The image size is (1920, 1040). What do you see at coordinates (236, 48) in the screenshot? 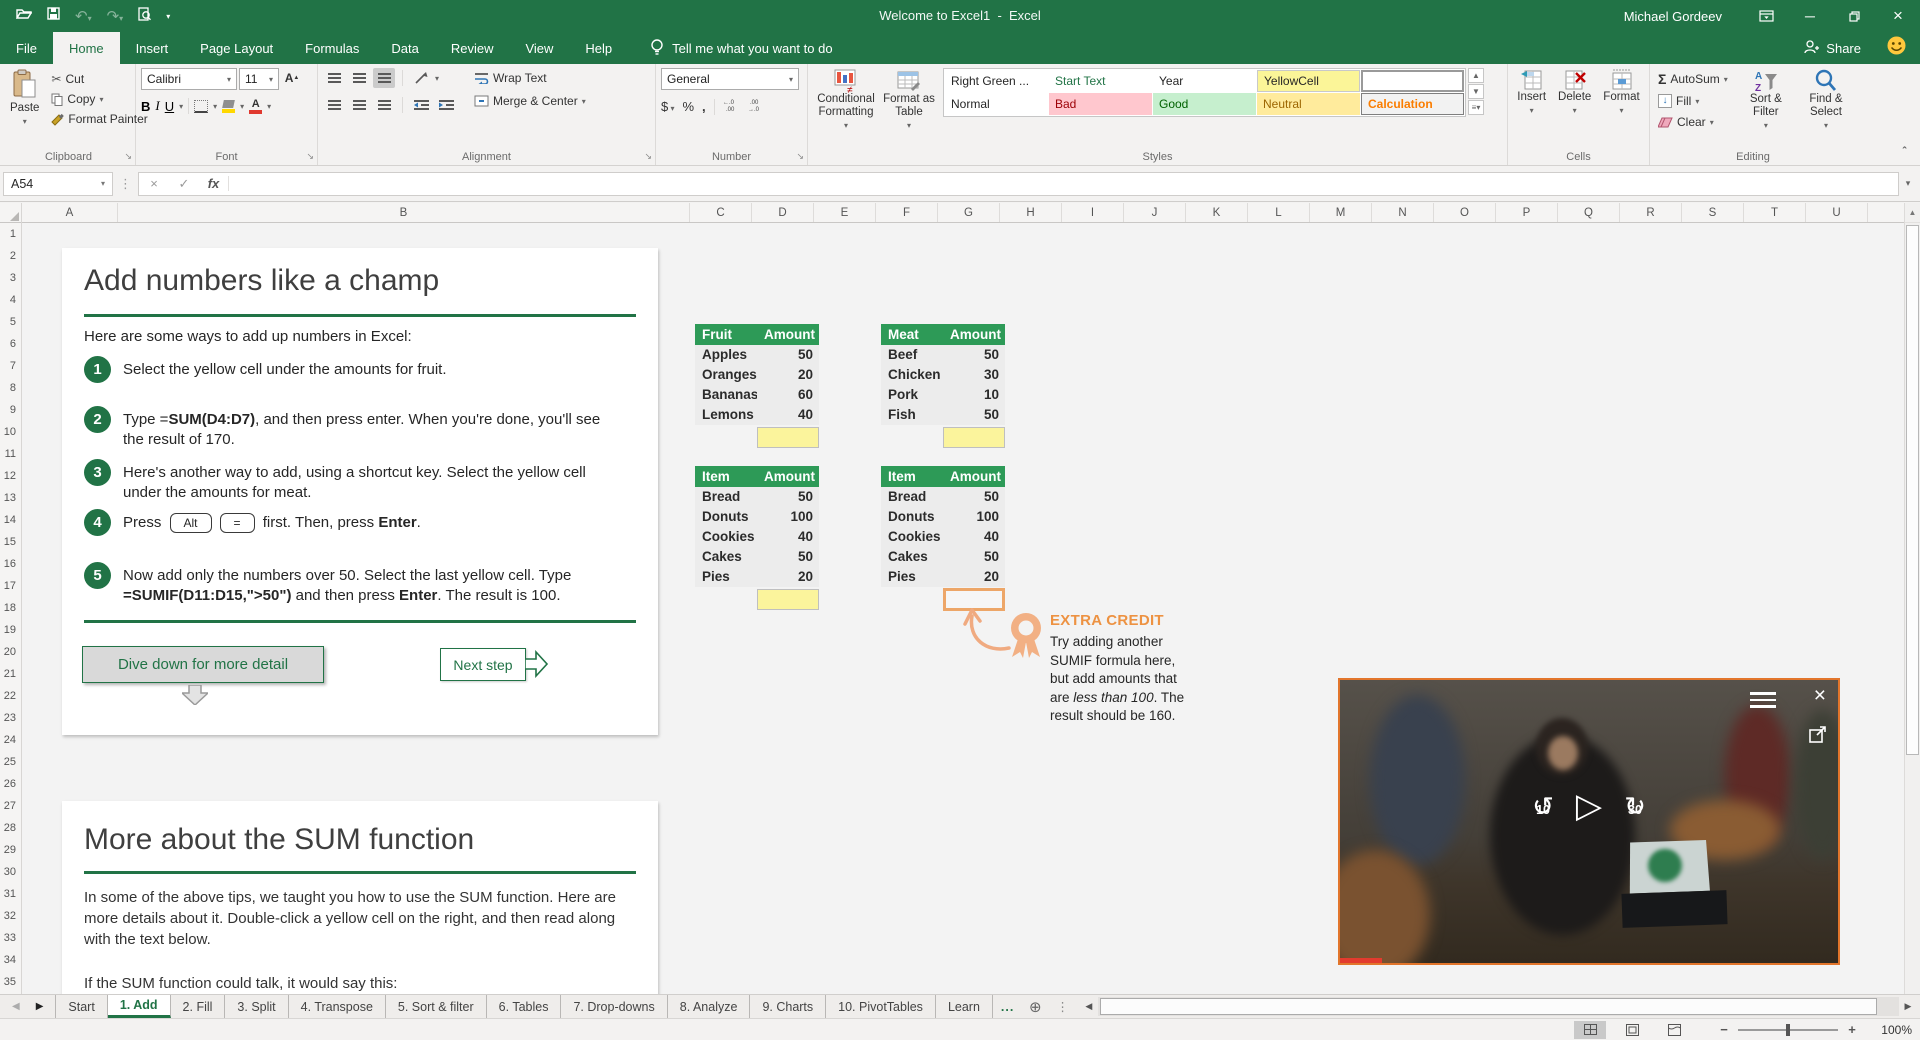
I see `ribbon-tab-page-layout: Page Layout` at bounding box center [236, 48].